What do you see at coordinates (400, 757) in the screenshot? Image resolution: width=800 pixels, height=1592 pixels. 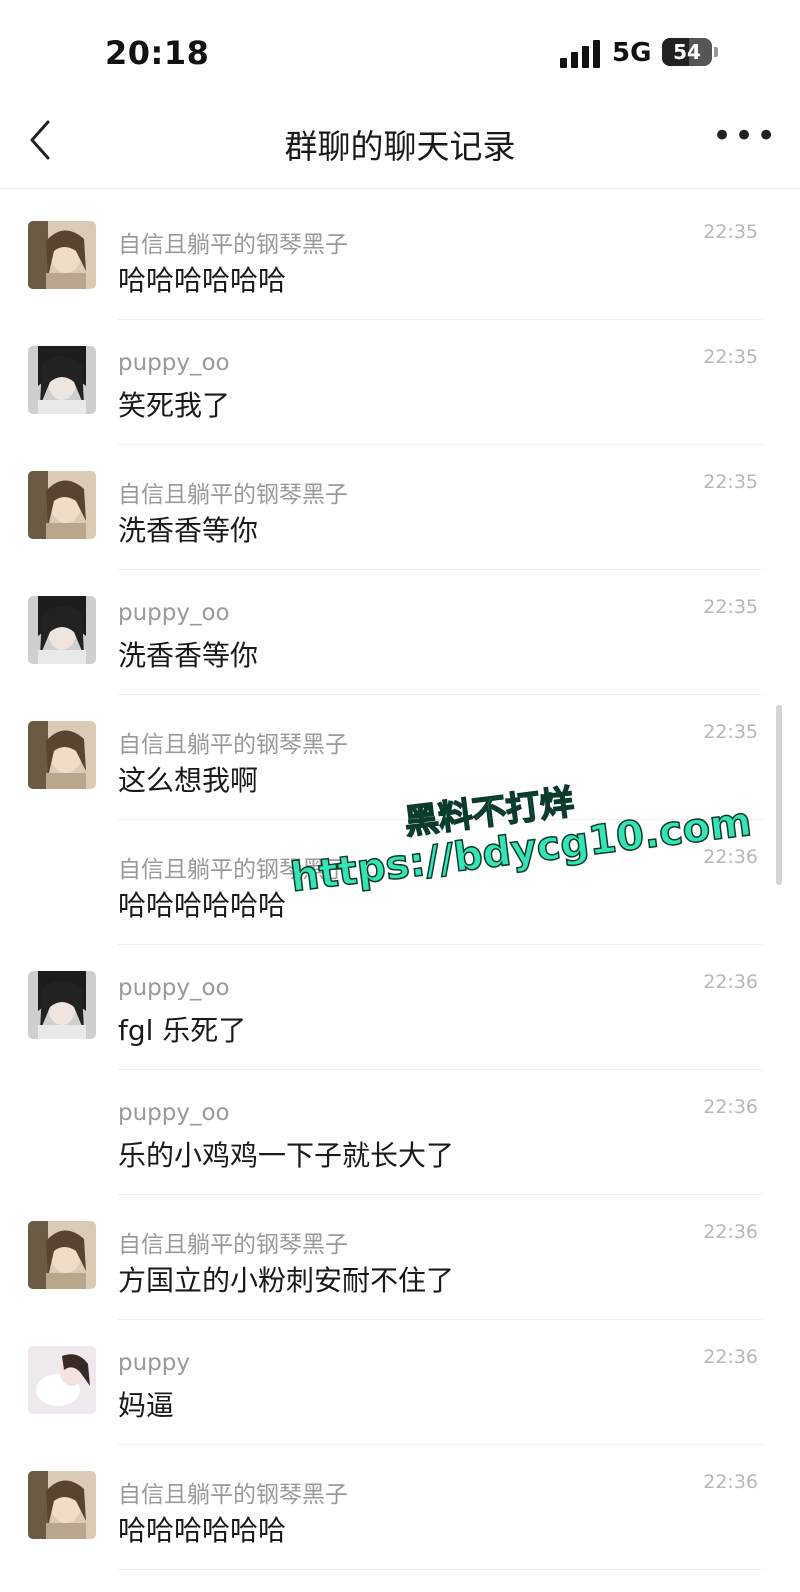 I see `message-row: 自信且躺平的钢琴黑子 22:35 这么想我啊` at bounding box center [400, 757].